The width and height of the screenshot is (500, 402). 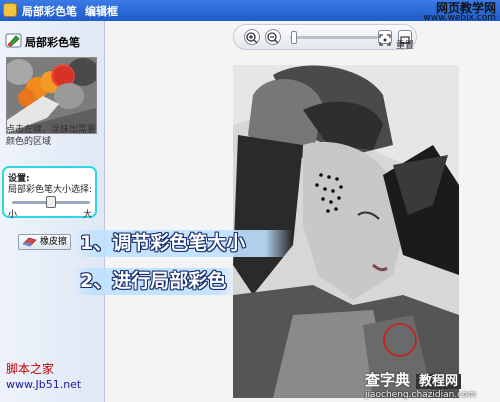 What do you see at coordinates (439, 381) in the screenshot?
I see `bottom-watermark-tag: 教程网` at bounding box center [439, 381].